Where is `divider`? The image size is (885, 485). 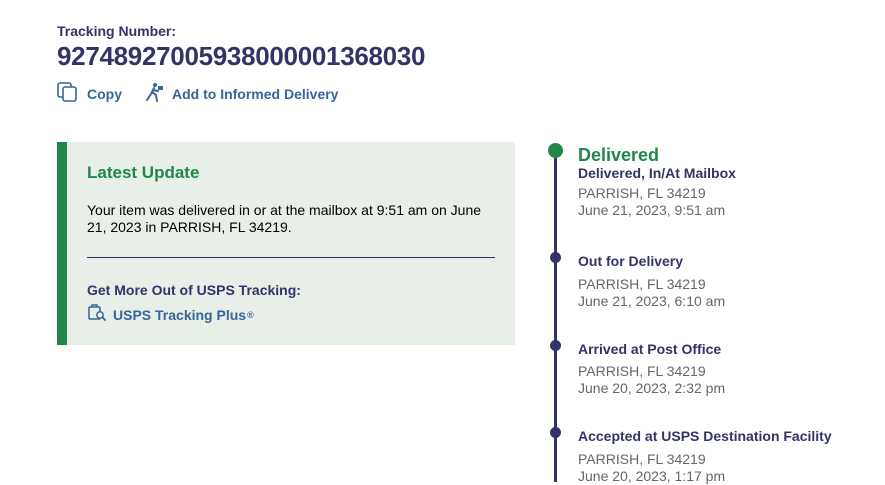 divider is located at coordinates (291, 257).